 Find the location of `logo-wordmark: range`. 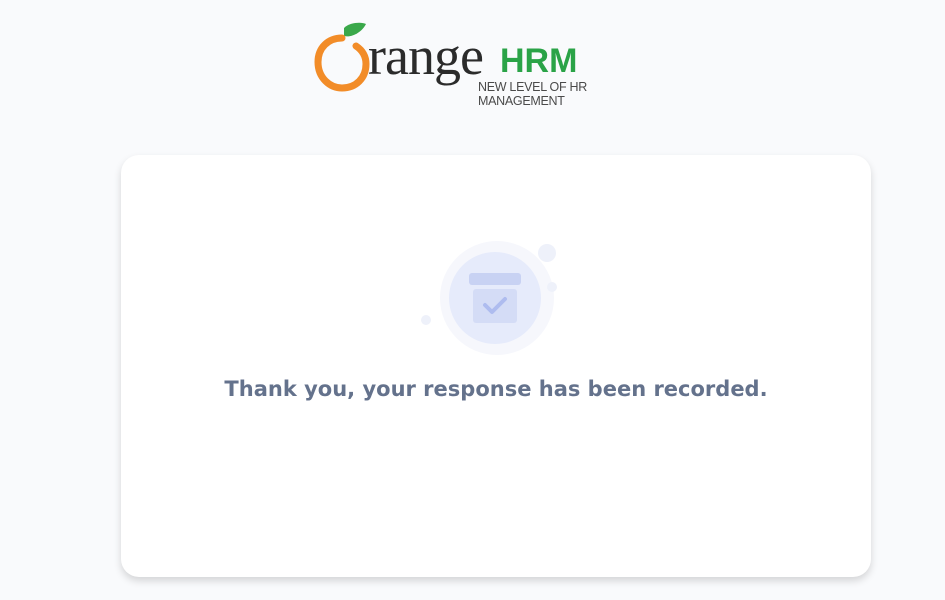

logo-wordmark: range is located at coordinates (426, 56).